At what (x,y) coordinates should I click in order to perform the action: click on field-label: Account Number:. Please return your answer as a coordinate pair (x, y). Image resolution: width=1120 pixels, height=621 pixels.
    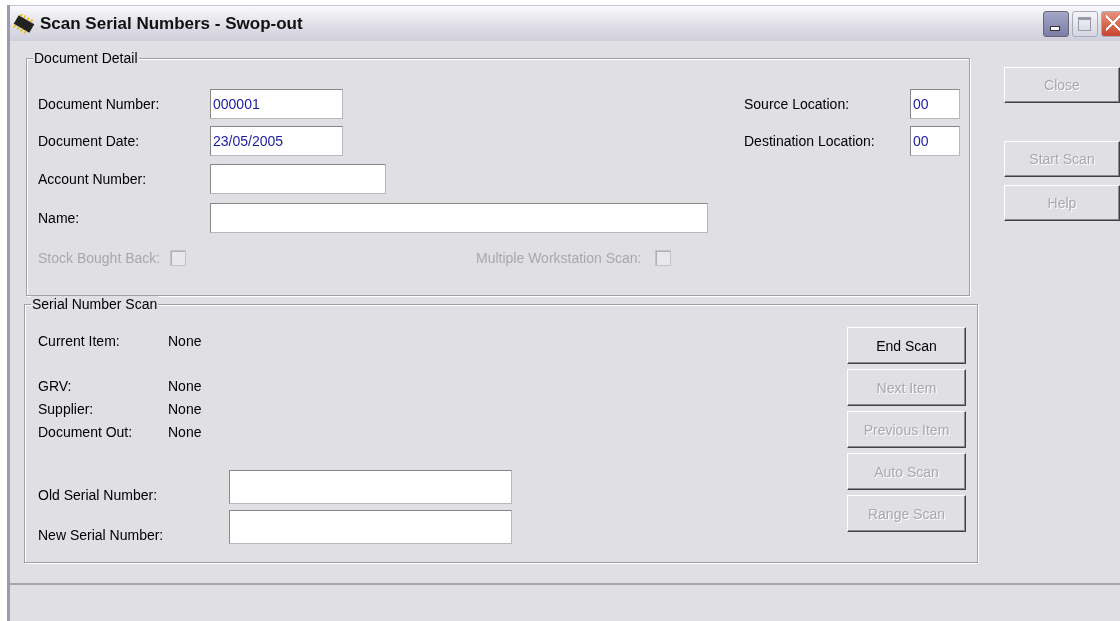
    Looking at the image, I should click on (93, 179).